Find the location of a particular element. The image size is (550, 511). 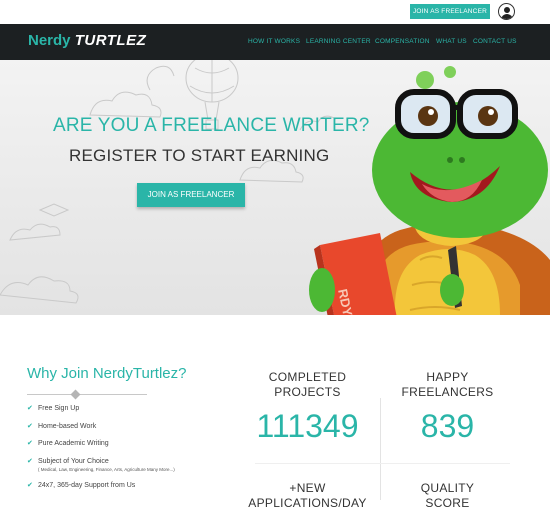

user-avatar-icon is located at coordinates (506, 11).